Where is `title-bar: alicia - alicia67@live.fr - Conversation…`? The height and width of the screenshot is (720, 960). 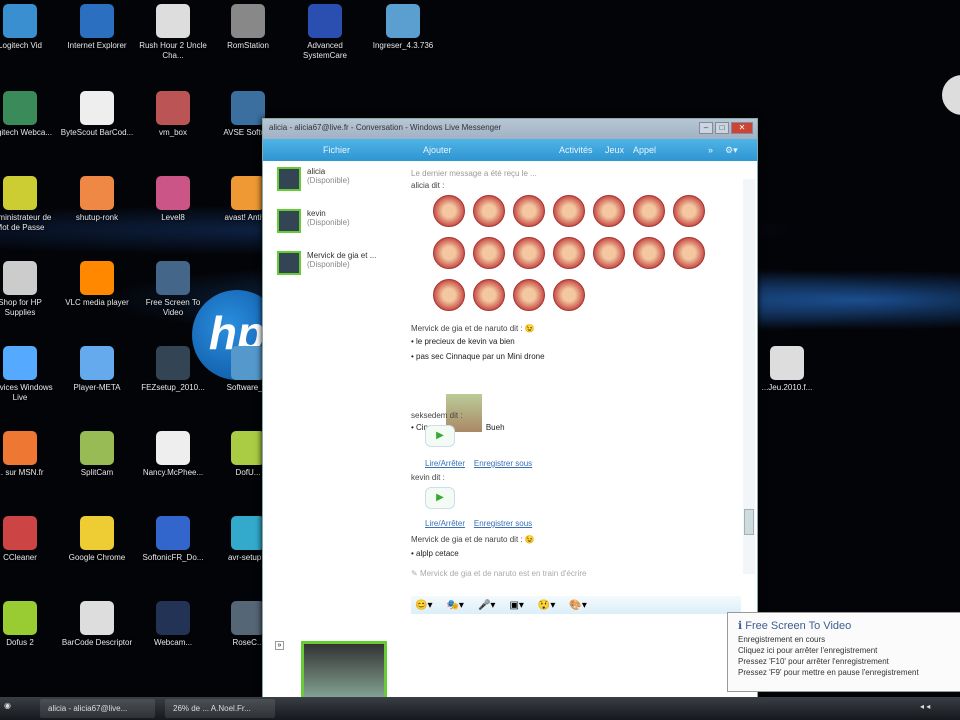
title-bar: alicia - alicia67@live.fr - Conversation… is located at coordinates (510, 129).